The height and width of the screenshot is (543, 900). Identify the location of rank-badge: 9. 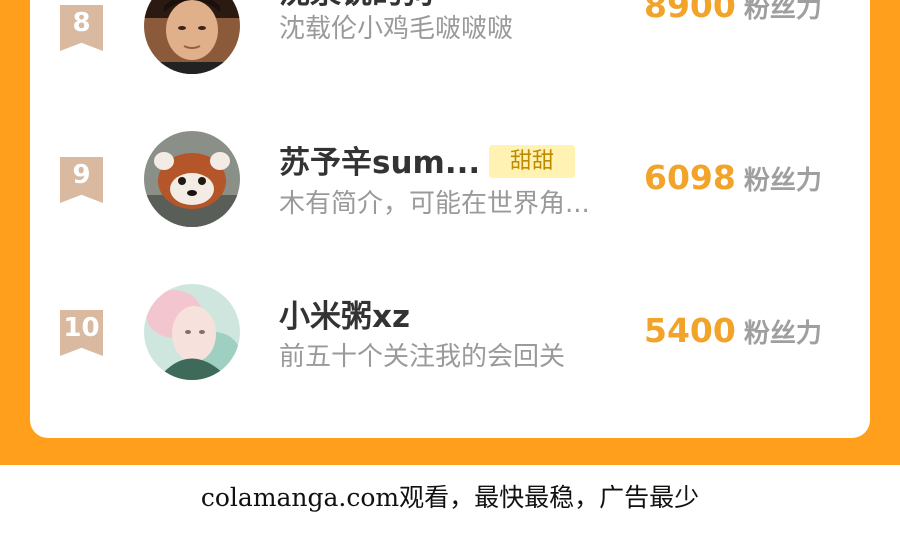
(81, 180).